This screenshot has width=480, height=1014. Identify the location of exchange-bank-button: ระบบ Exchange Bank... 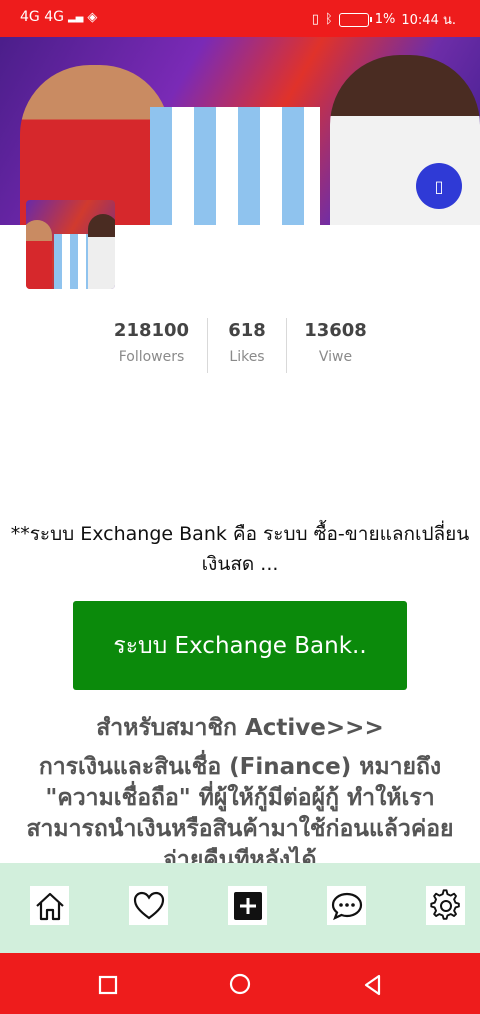
(240, 645).